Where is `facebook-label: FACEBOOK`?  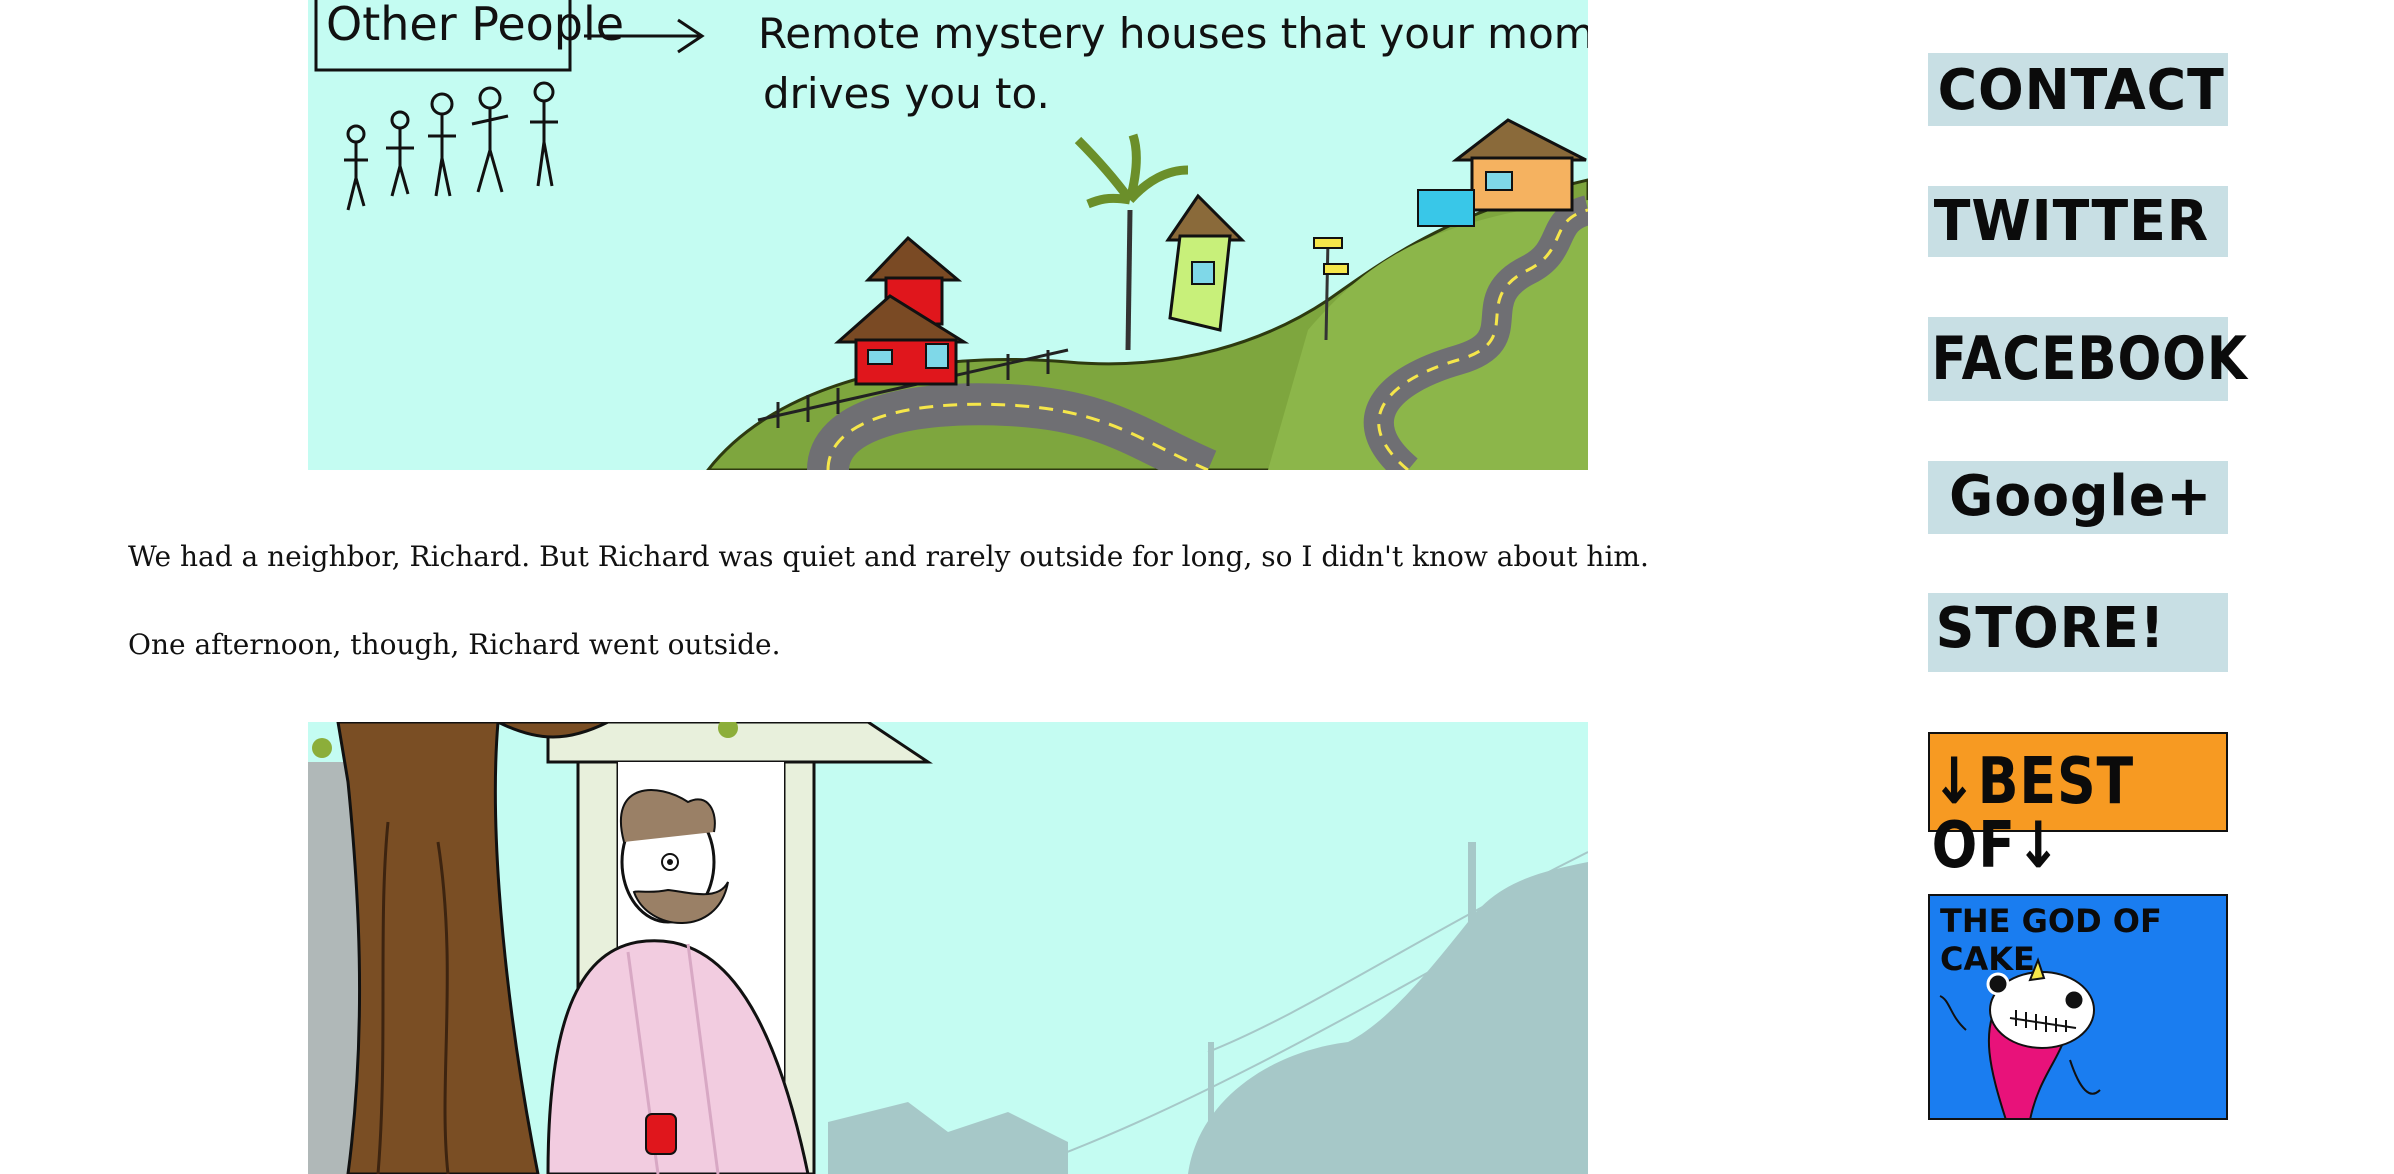
facebook-label: FACEBOOK is located at coordinates (2089, 359).